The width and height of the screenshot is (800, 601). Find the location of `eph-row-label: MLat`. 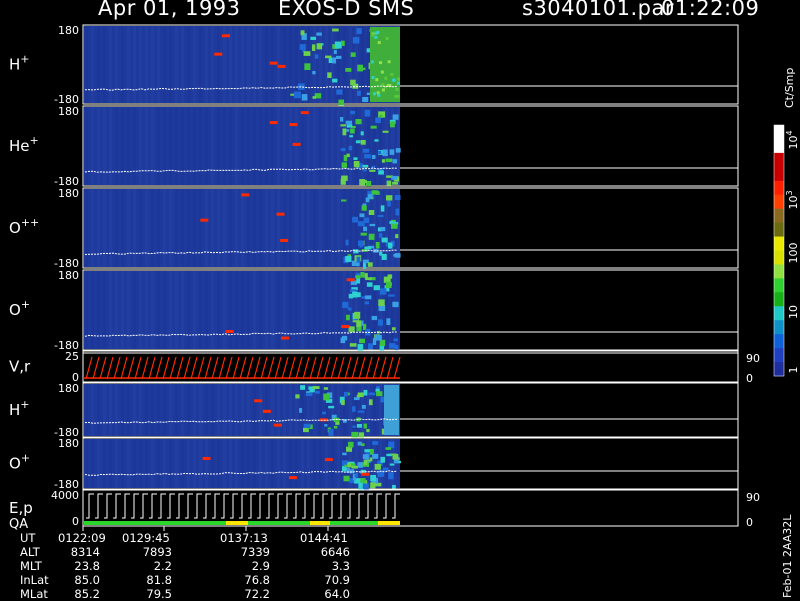

eph-row-label: MLat is located at coordinates (34, 594).